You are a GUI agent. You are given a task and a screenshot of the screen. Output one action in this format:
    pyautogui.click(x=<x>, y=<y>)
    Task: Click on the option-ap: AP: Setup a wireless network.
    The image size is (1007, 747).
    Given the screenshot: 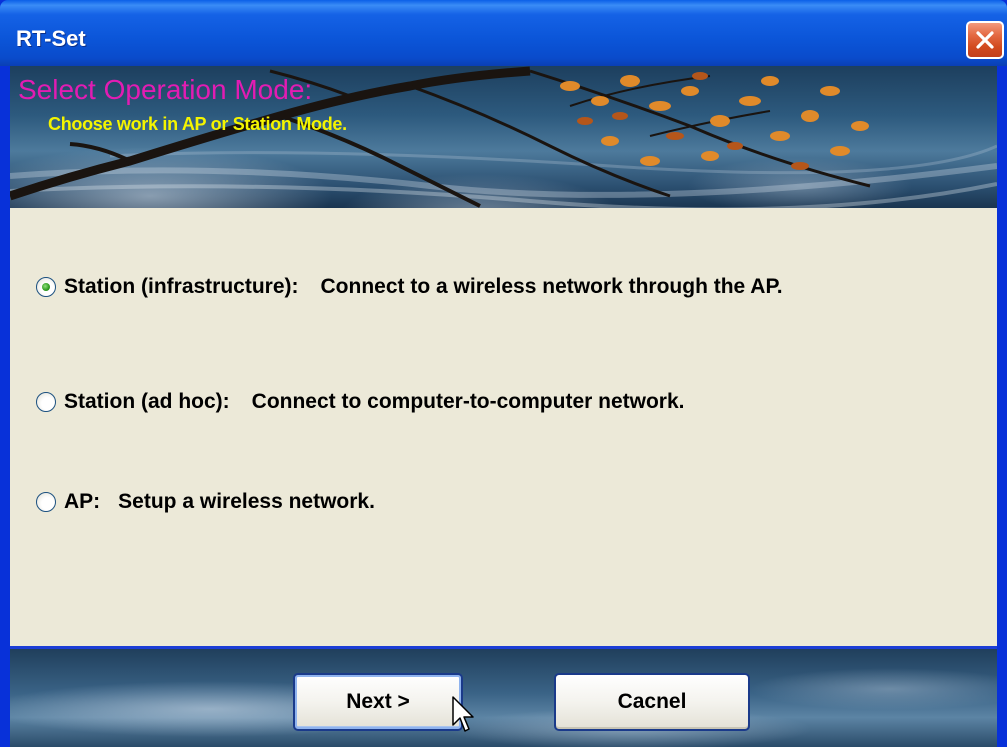 What is the action you would take?
    pyautogui.click(x=205, y=502)
    